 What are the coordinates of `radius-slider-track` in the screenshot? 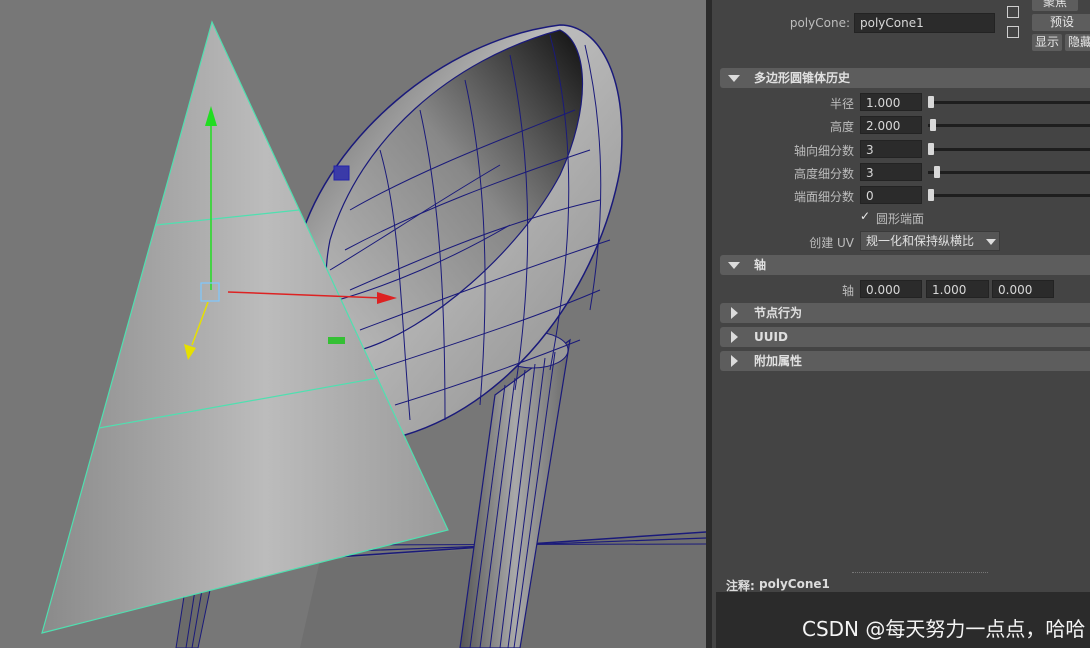 It's located at (1009, 102).